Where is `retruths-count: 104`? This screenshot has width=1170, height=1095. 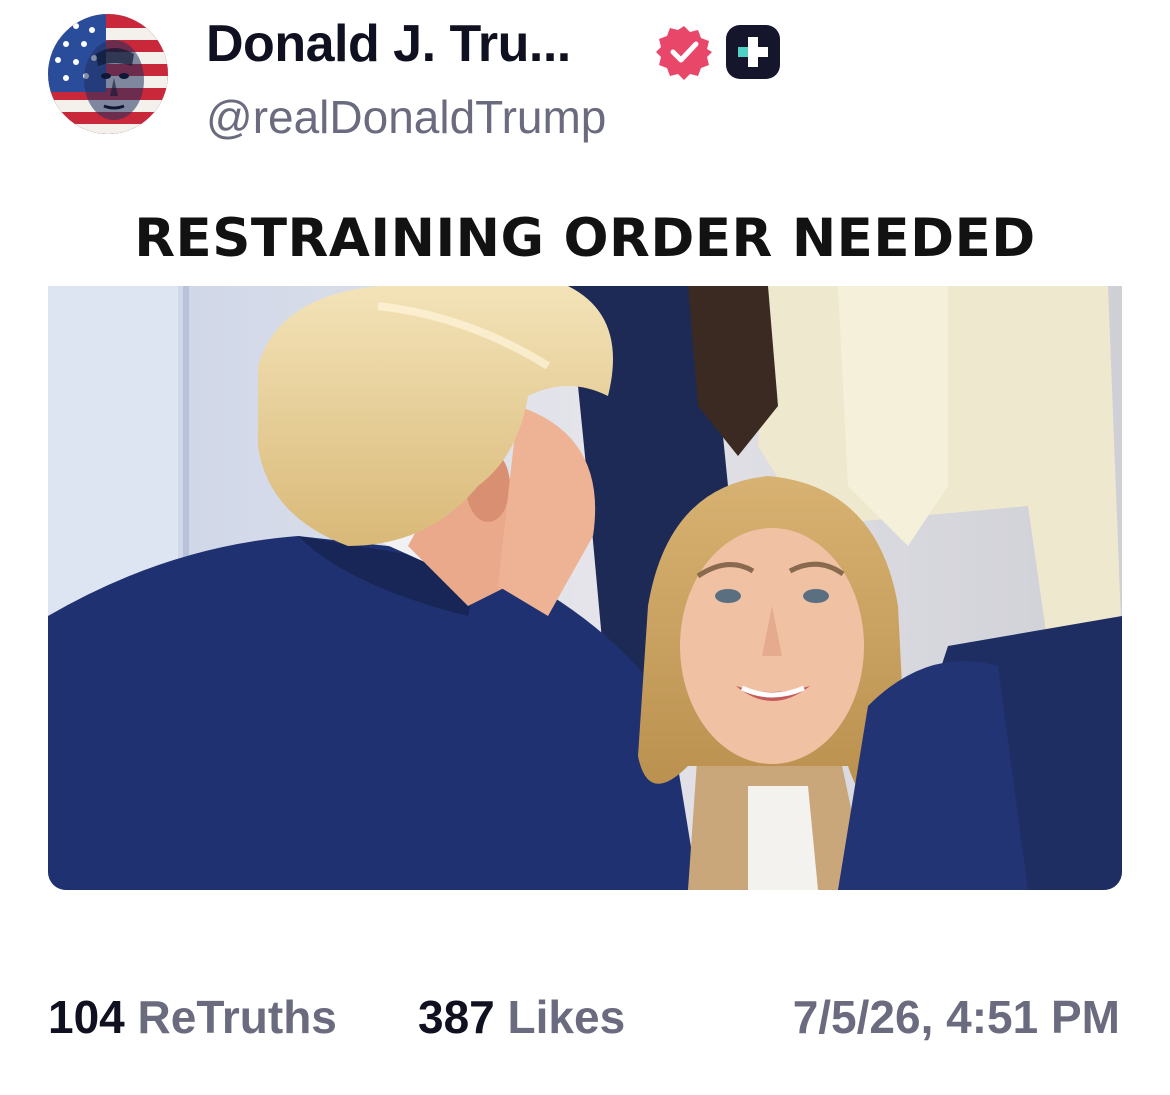 retruths-count: 104 is located at coordinates (86, 1017).